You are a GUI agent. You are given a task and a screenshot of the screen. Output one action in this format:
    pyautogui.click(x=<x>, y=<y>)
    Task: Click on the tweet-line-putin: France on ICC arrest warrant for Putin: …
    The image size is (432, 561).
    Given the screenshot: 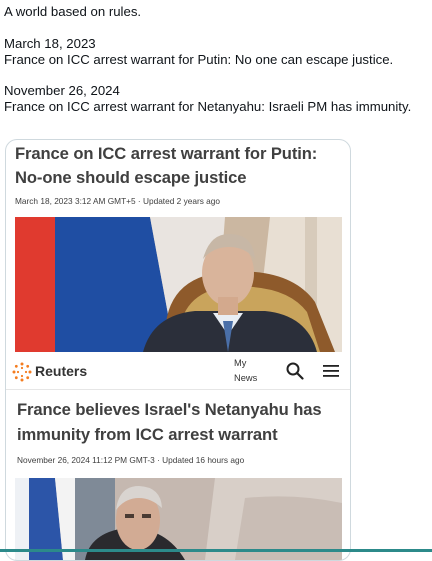 What is the action you would take?
    pyautogui.click(x=199, y=59)
    